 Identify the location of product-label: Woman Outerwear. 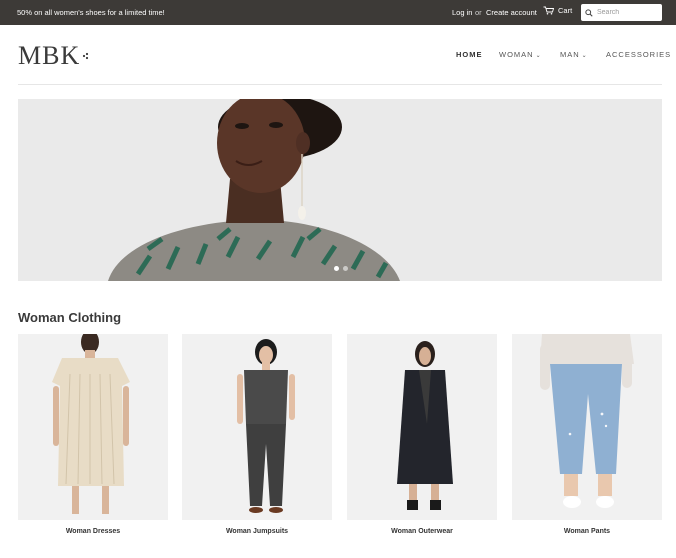
(422, 531).